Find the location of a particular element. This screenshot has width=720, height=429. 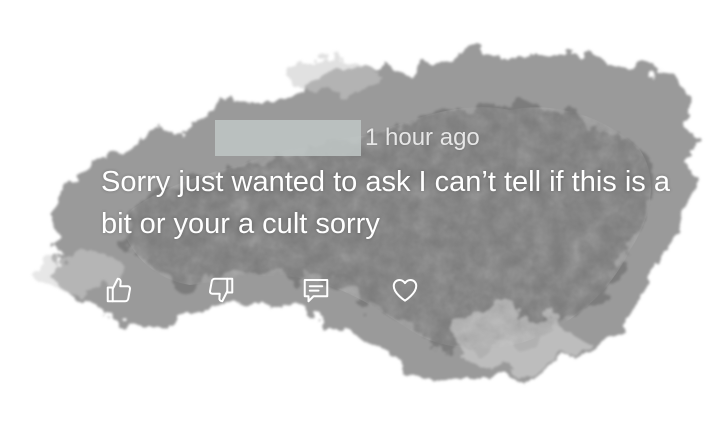

thumbs-up-icon is located at coordinates (119, 290).